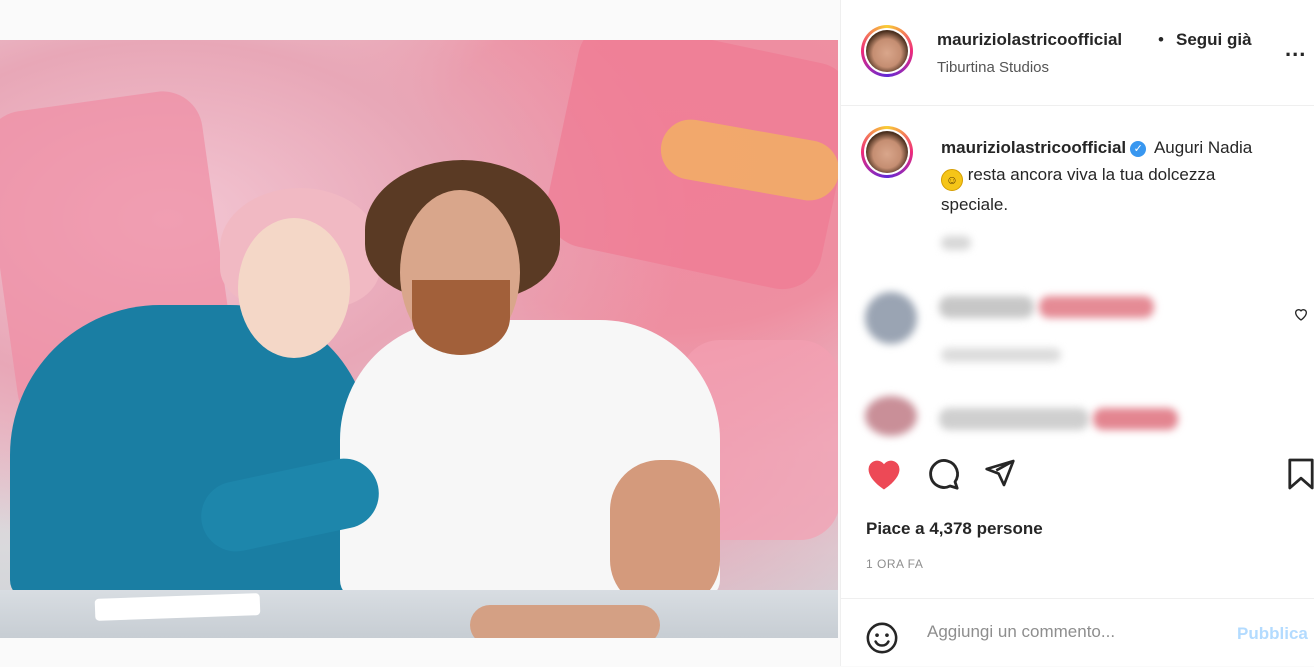  What do you see at coordinates (1001, 355) in the screenshot?
I see `comment-meta-blurred` at bounding box center [1001, 355].